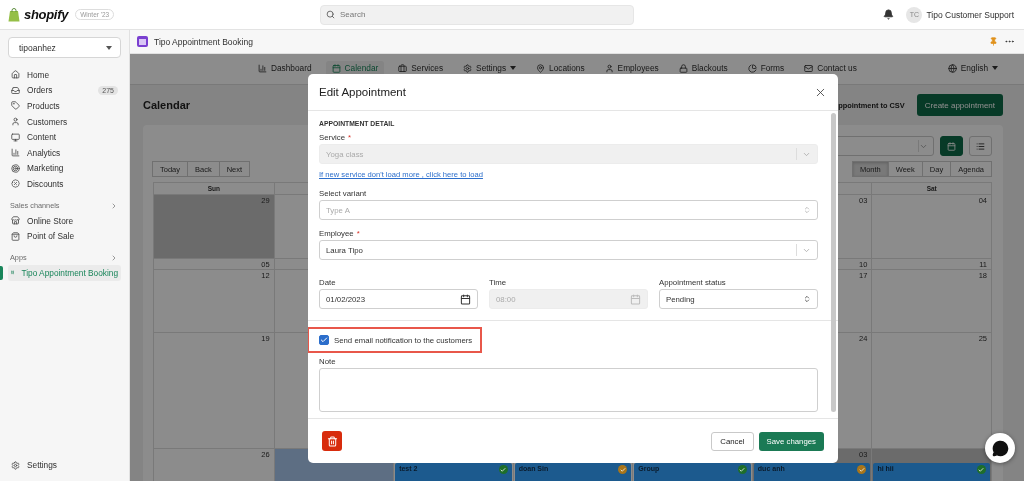 The height and width of the screenshot is (481, 1024). Describe the element at coordinates (64, 47) in the screenshot. I see `store-selector: tipoanhez` at that location.